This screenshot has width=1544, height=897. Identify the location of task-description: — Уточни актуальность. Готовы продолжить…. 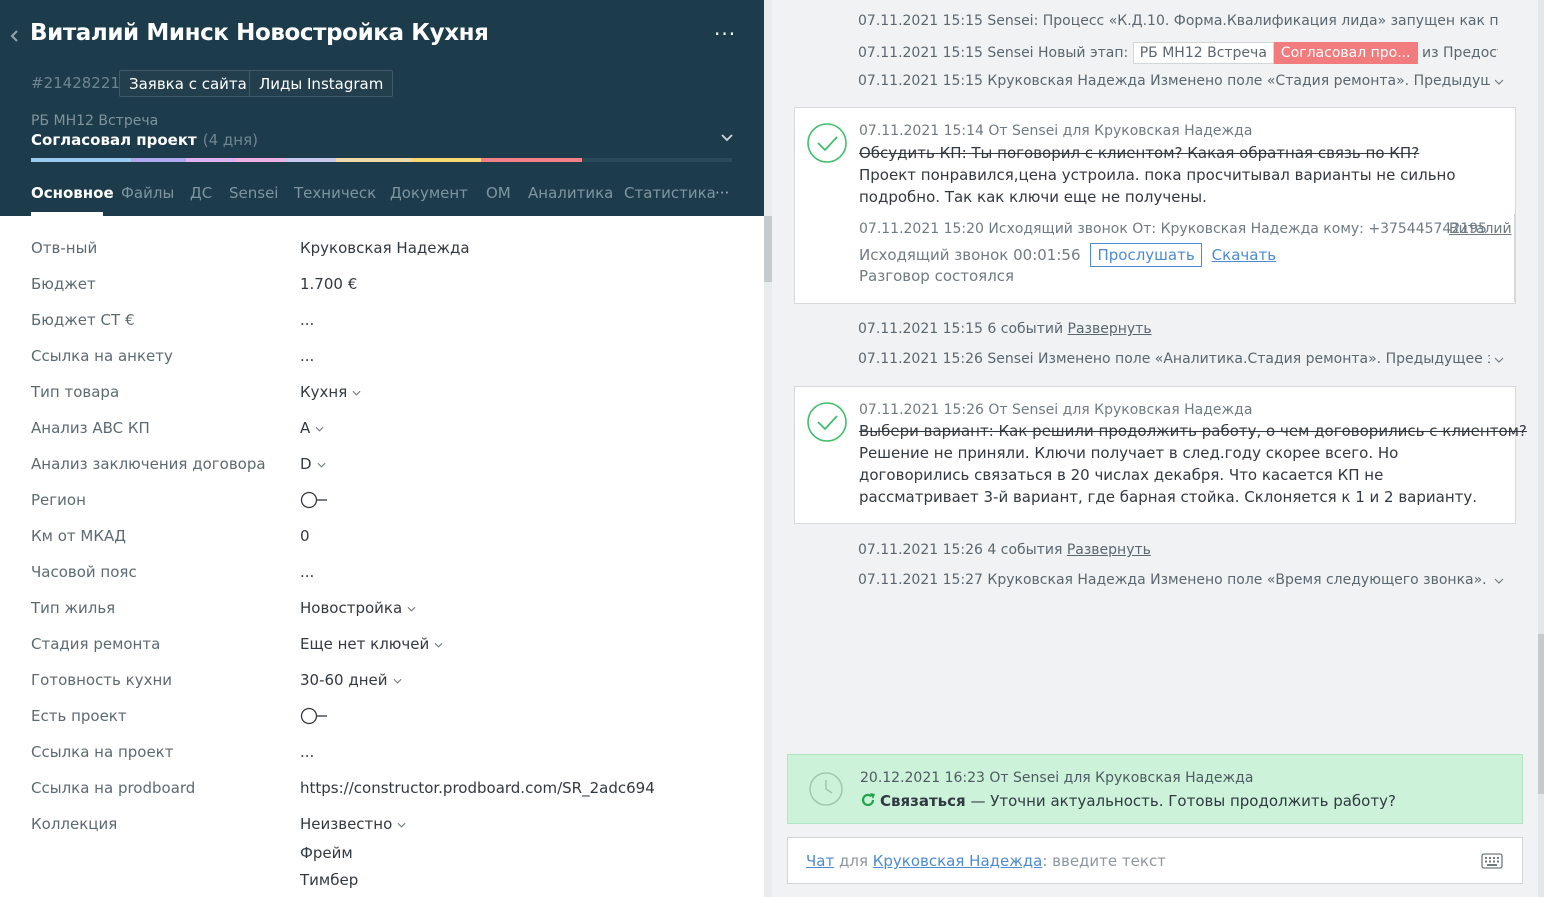
(1180, 801).